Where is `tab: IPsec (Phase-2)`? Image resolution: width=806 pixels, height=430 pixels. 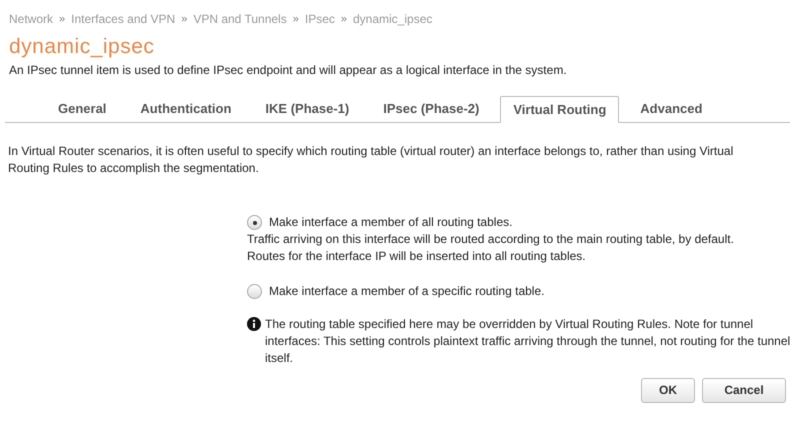
tab: IPsec (Phase-2) is located at coordinates (431, 109).